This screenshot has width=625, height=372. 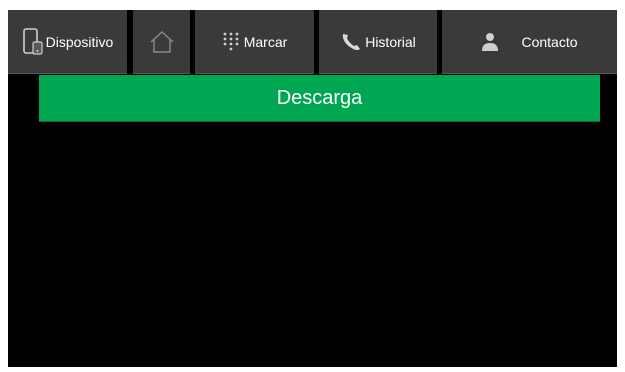 I want to click on tab-dispositivo-label: Dispositivo, so click(x=79, y=41).